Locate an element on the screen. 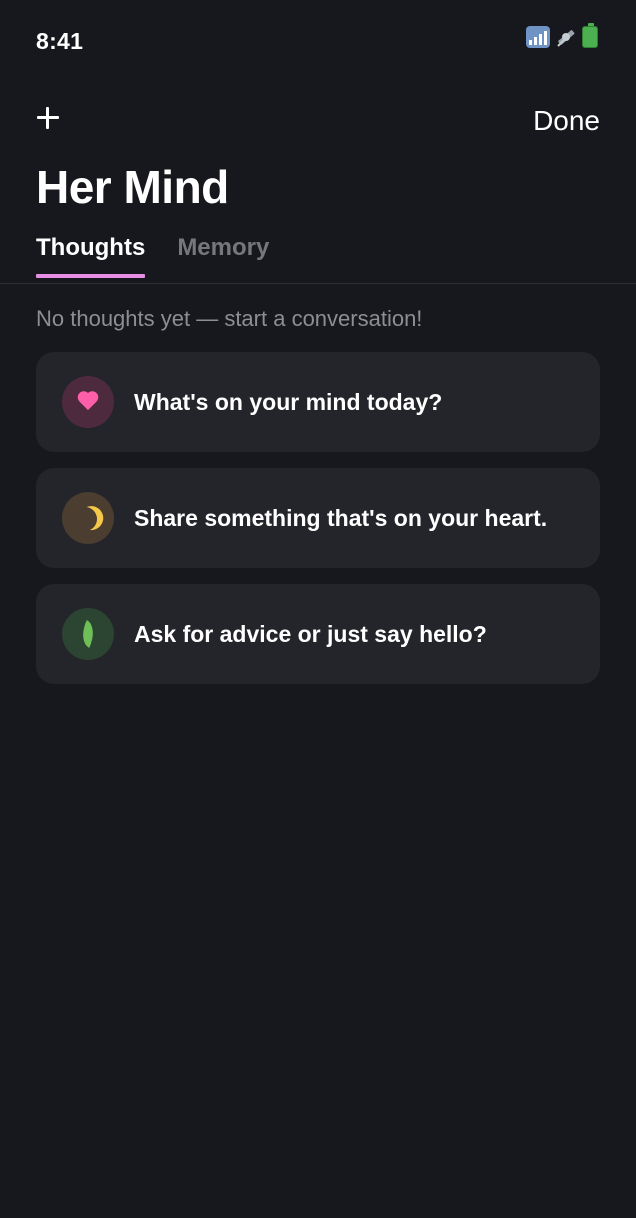  suggestion-card-mind: What's on your mind today? is located at coordinates (318, 402).